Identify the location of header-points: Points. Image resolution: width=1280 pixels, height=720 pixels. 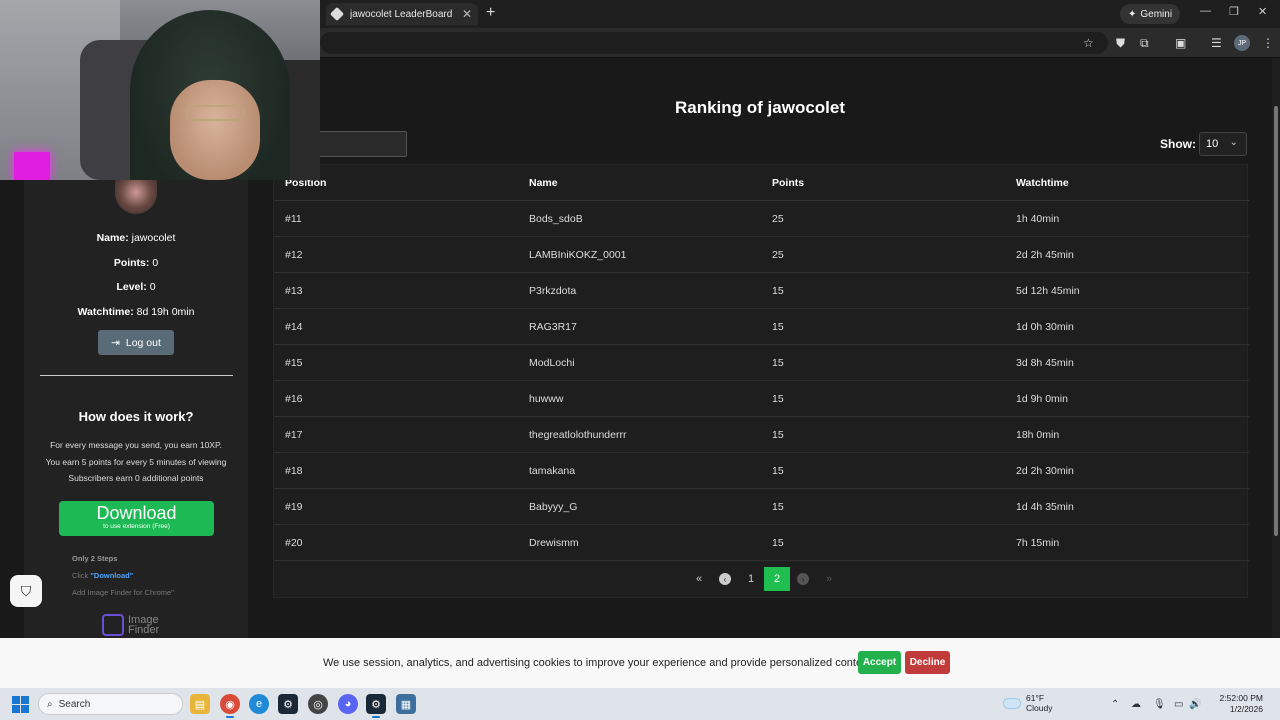
(788, 183).